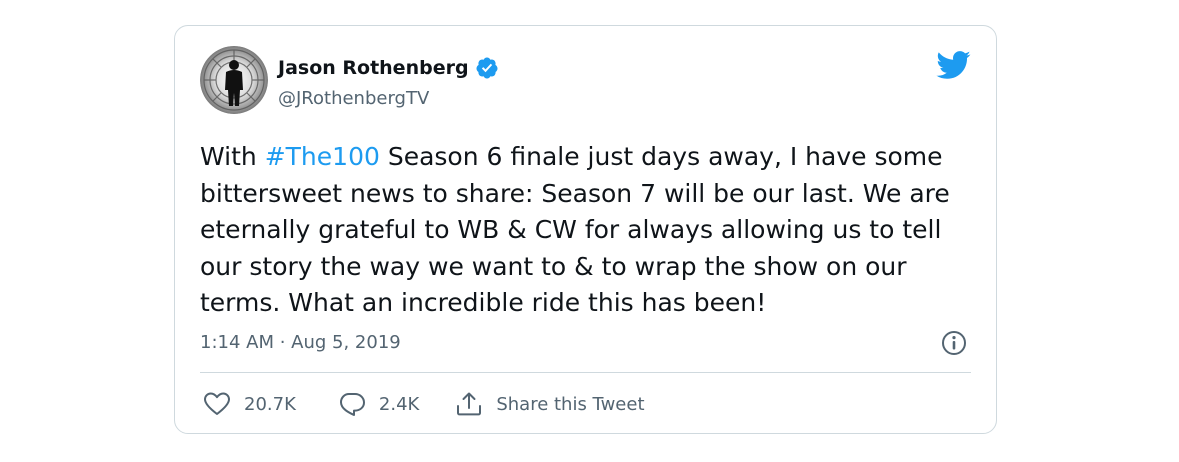 Image resolution: width=1179 pixels, height=462 pixels. I want to click on tweet-timestamp: 1:14 AM · Aug 5, 2019, so click(300, 343).